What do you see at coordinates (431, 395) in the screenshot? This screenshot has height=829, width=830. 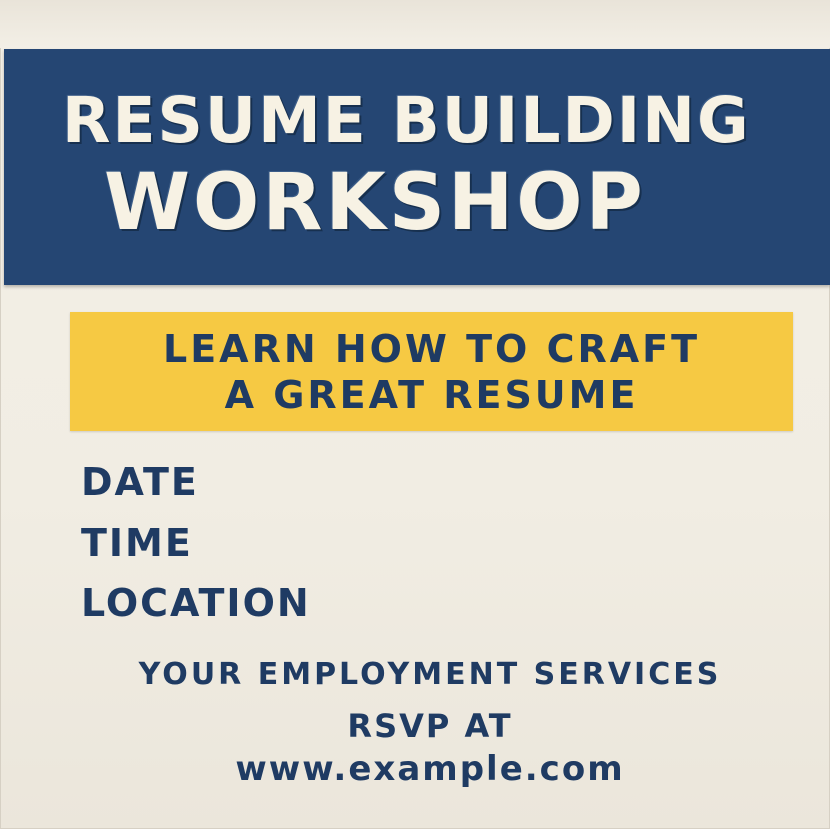 I see `subtitle-line-2: A GREAT RESUME` at bounding box center [431, 395].